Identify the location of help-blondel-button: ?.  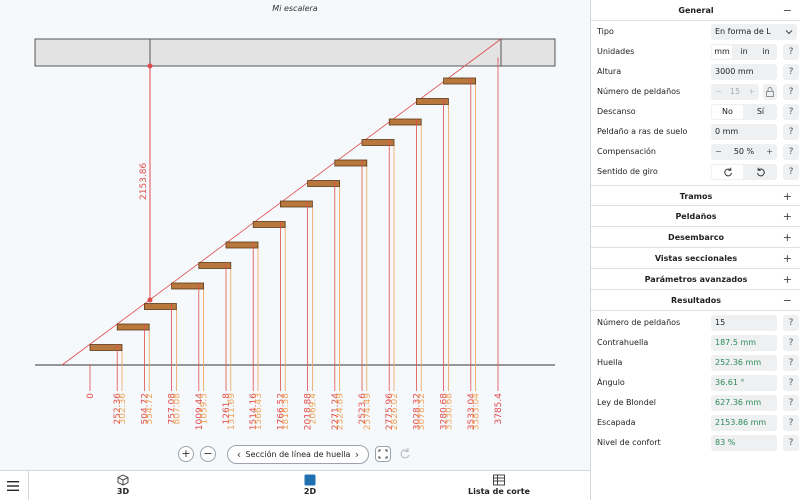
(791, 403).